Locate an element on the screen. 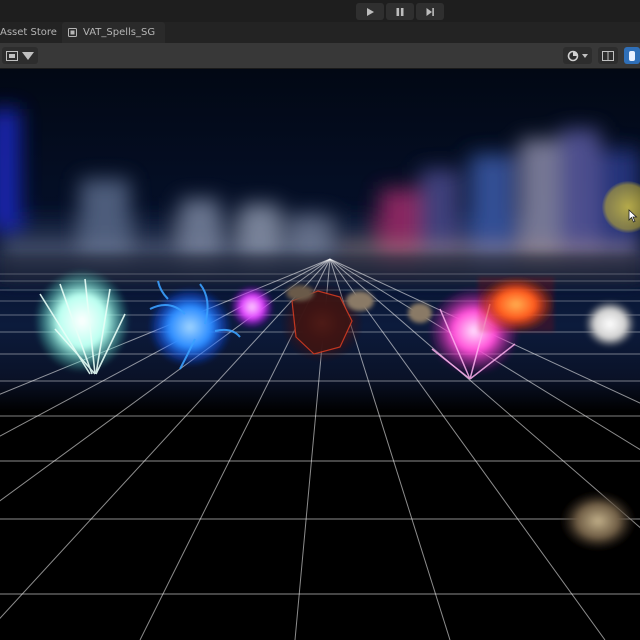  camera-toggle-button is located at coordinates (632, 55).